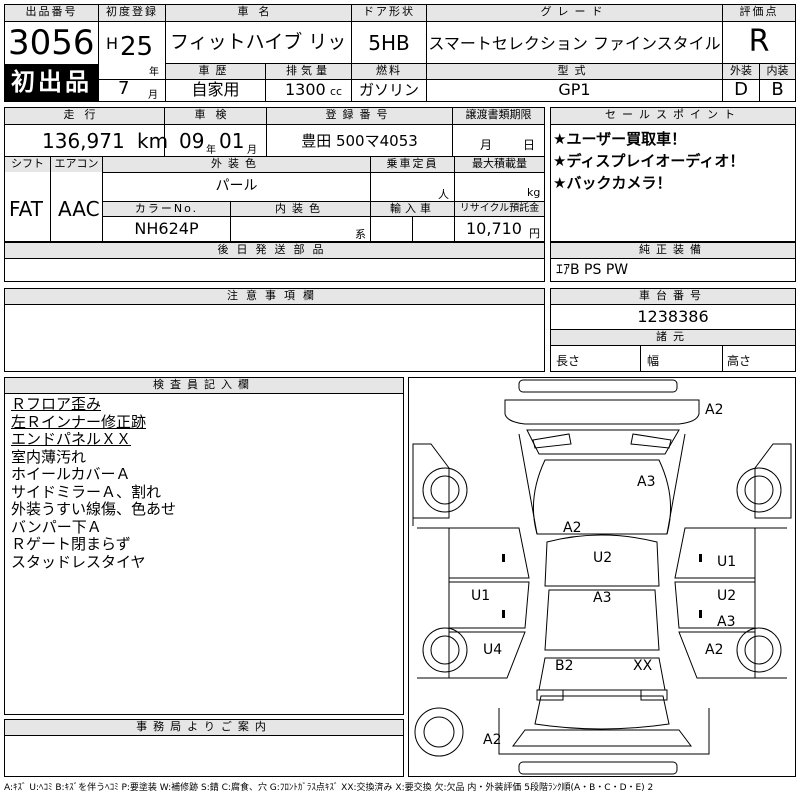  Describe the element at coordinates (529, 145) in the screenshot. I see `transfer-day-unit: 日` at that location.